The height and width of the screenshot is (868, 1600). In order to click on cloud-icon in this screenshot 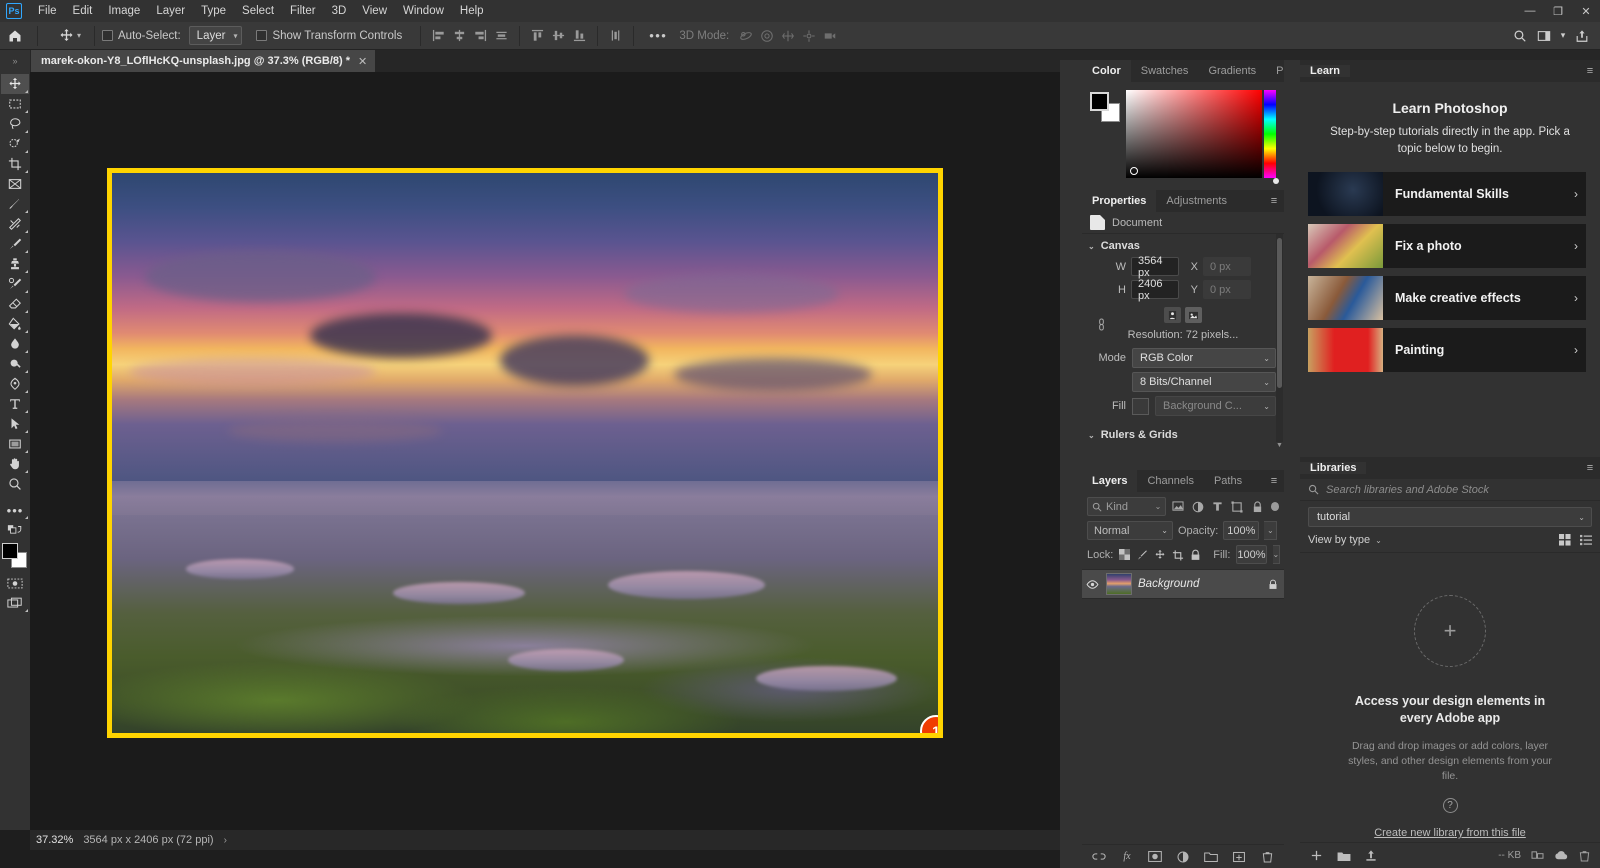, I will do `click(1561, 855)`.